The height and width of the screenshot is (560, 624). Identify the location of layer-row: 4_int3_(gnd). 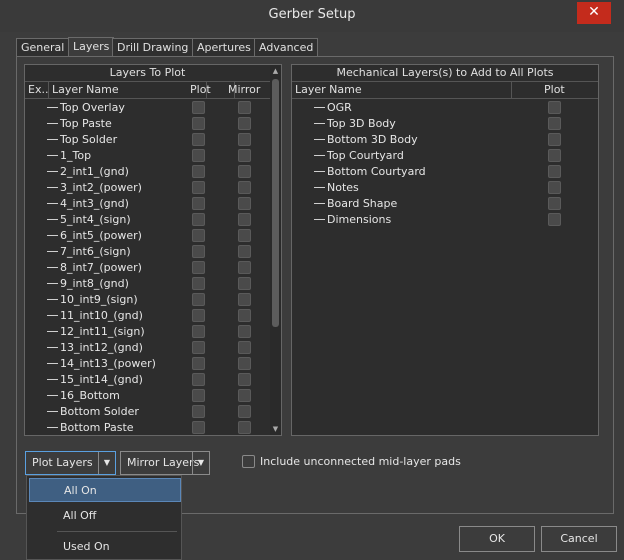
(153, 204).